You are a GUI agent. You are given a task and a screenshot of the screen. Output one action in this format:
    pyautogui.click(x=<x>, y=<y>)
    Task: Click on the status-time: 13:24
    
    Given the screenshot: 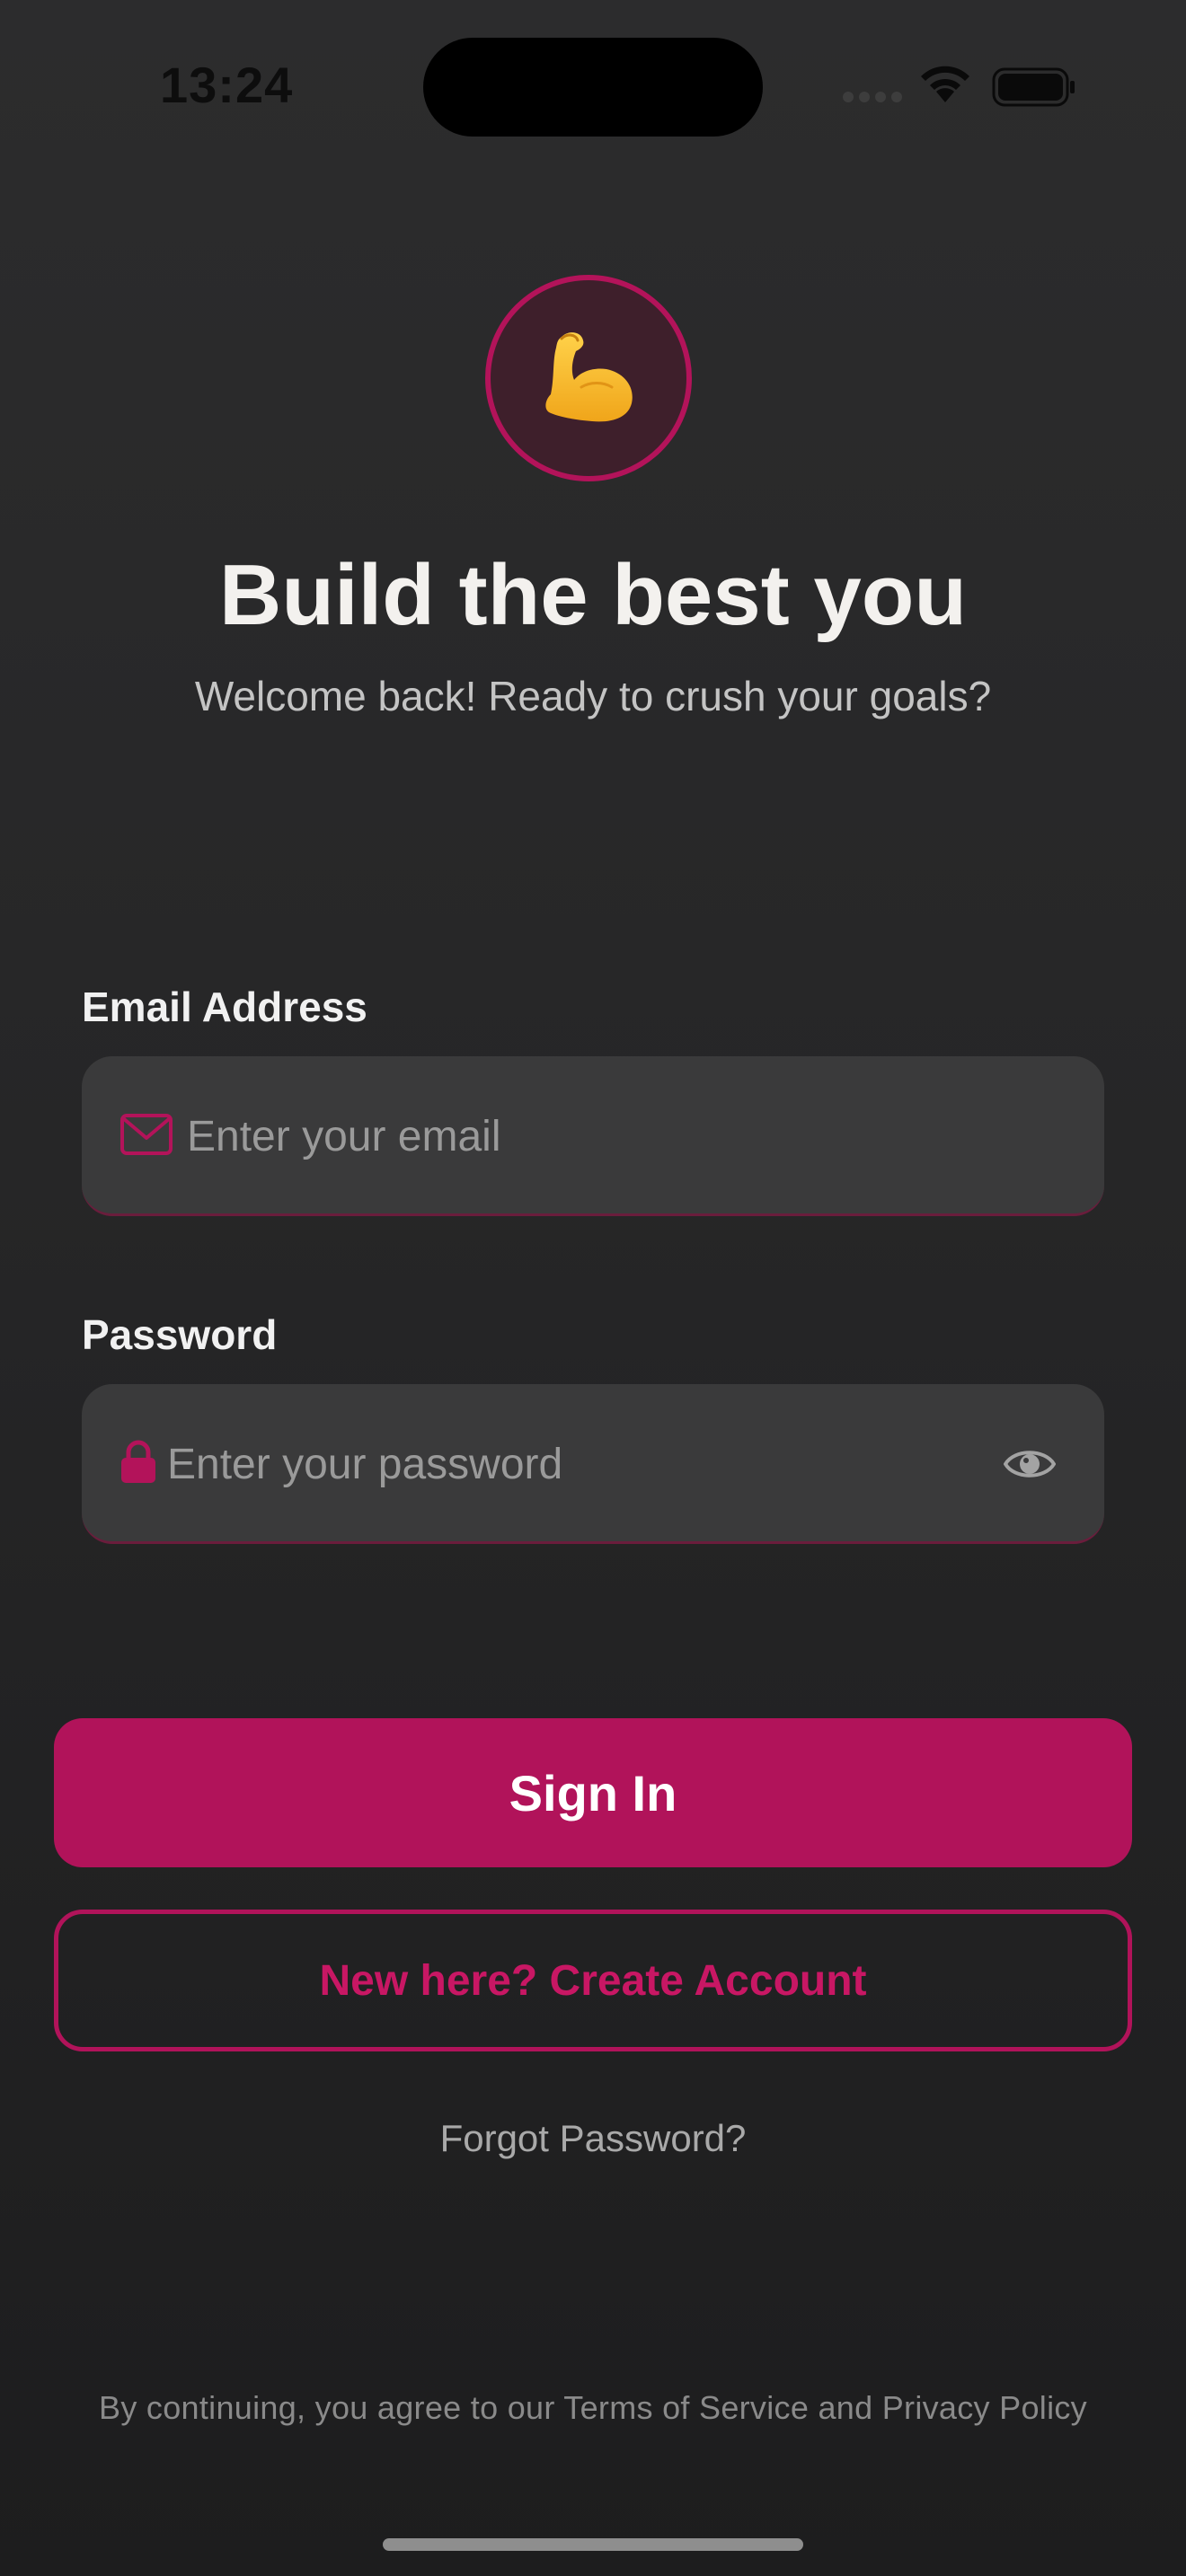 What is the action you would take?
    pyautogui.click(x=227, y=85)
    